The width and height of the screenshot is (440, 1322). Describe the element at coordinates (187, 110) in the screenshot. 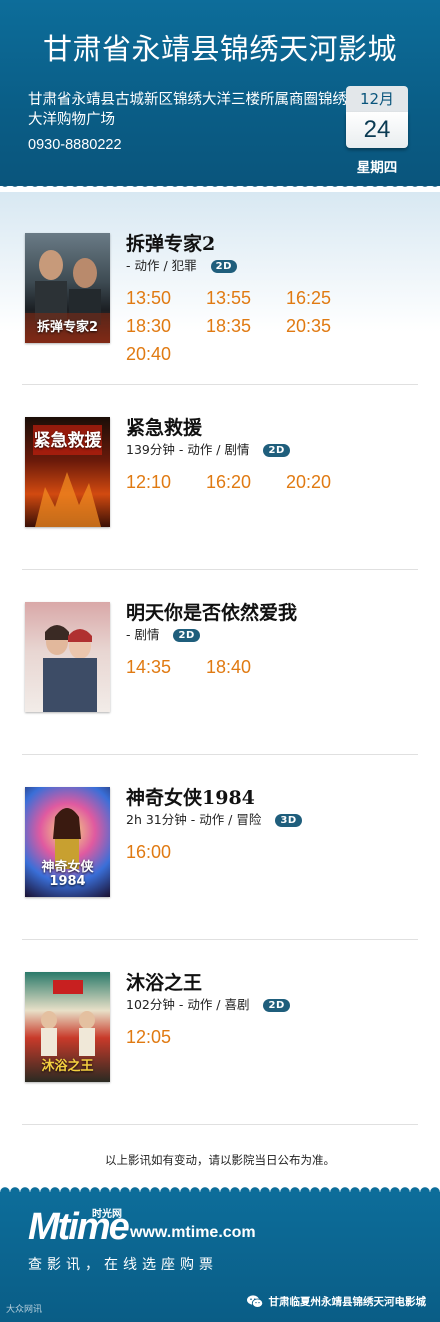

I see `cinema-address: 甘肃省永靖县古城新区锦绣大洋三楼所属商圈锦绣大洋购物广场` at that location.